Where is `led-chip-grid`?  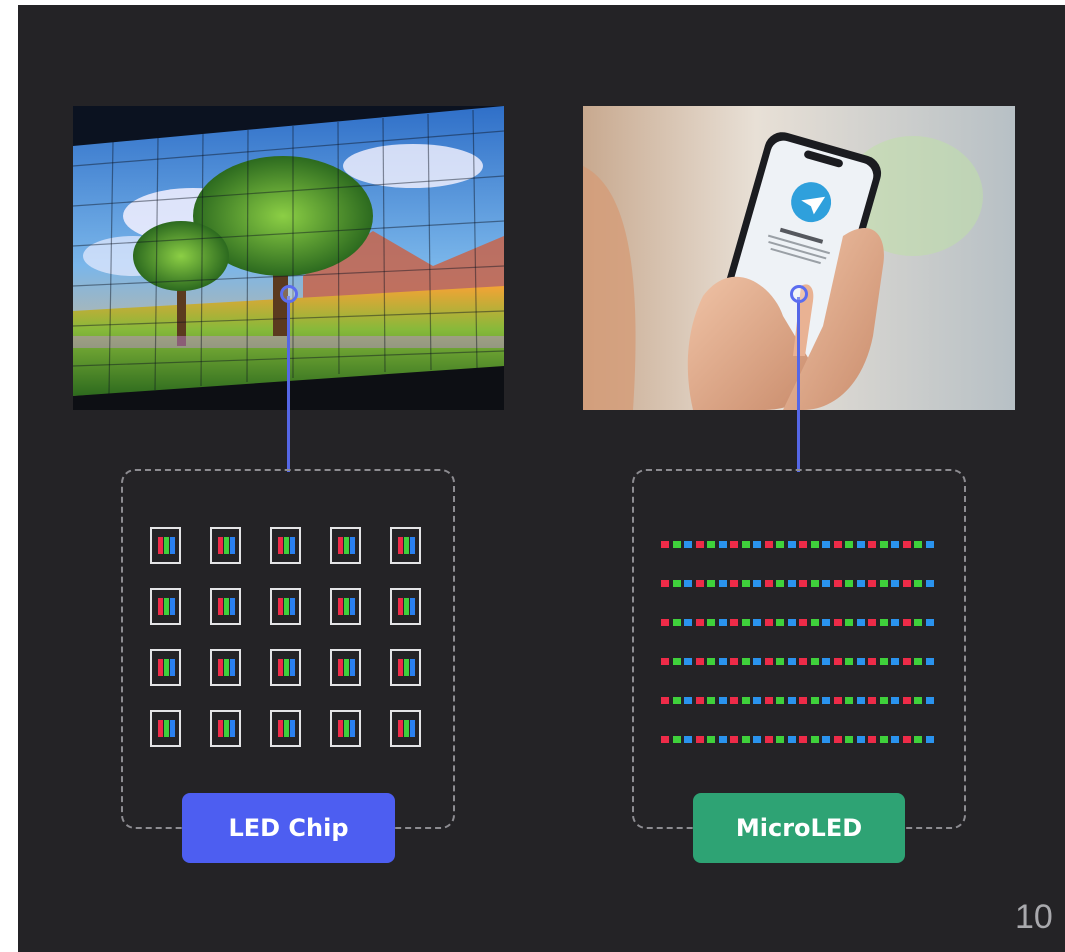
led-chip-grid is located at coordinates (290, 647).